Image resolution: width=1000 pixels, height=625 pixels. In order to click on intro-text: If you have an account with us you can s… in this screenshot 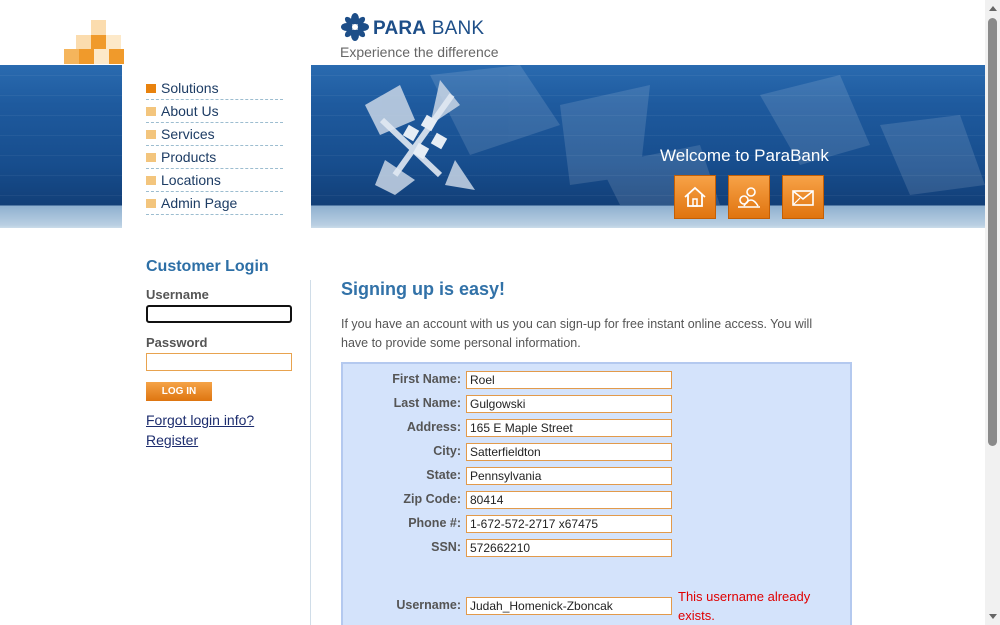, I will do `click(577, 333)`.